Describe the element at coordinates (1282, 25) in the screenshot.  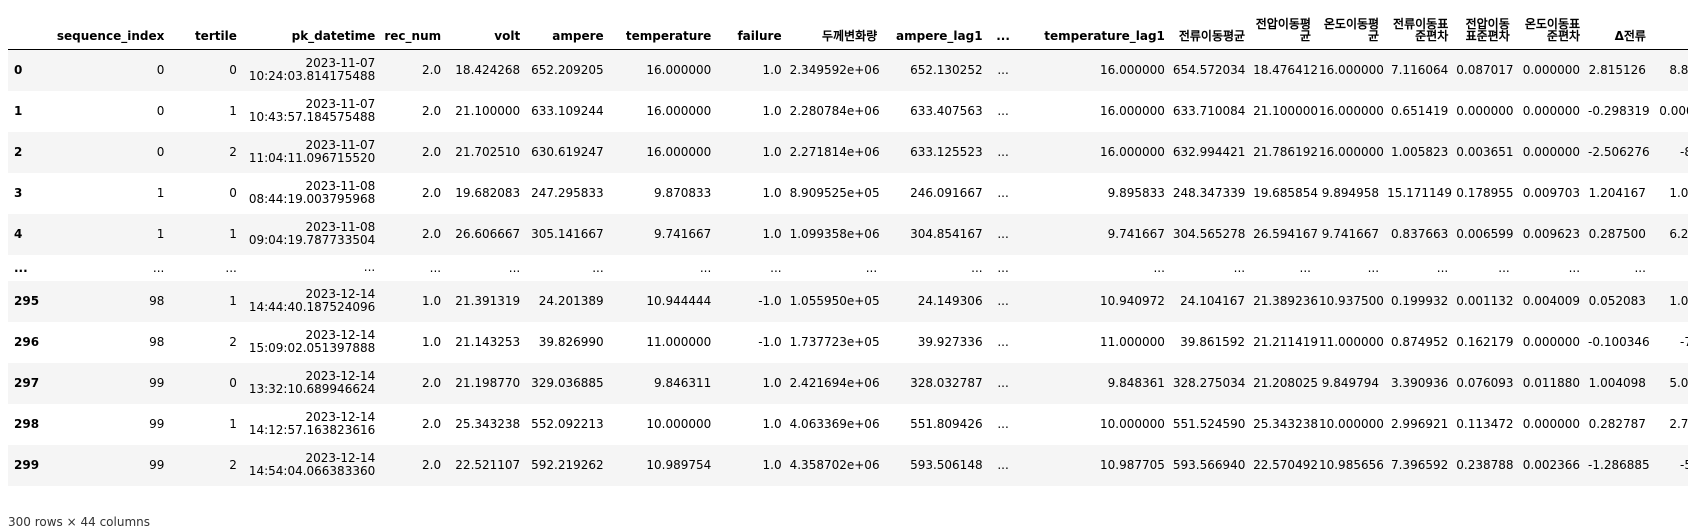
I see `column-header: 전압이동평균` at that location.